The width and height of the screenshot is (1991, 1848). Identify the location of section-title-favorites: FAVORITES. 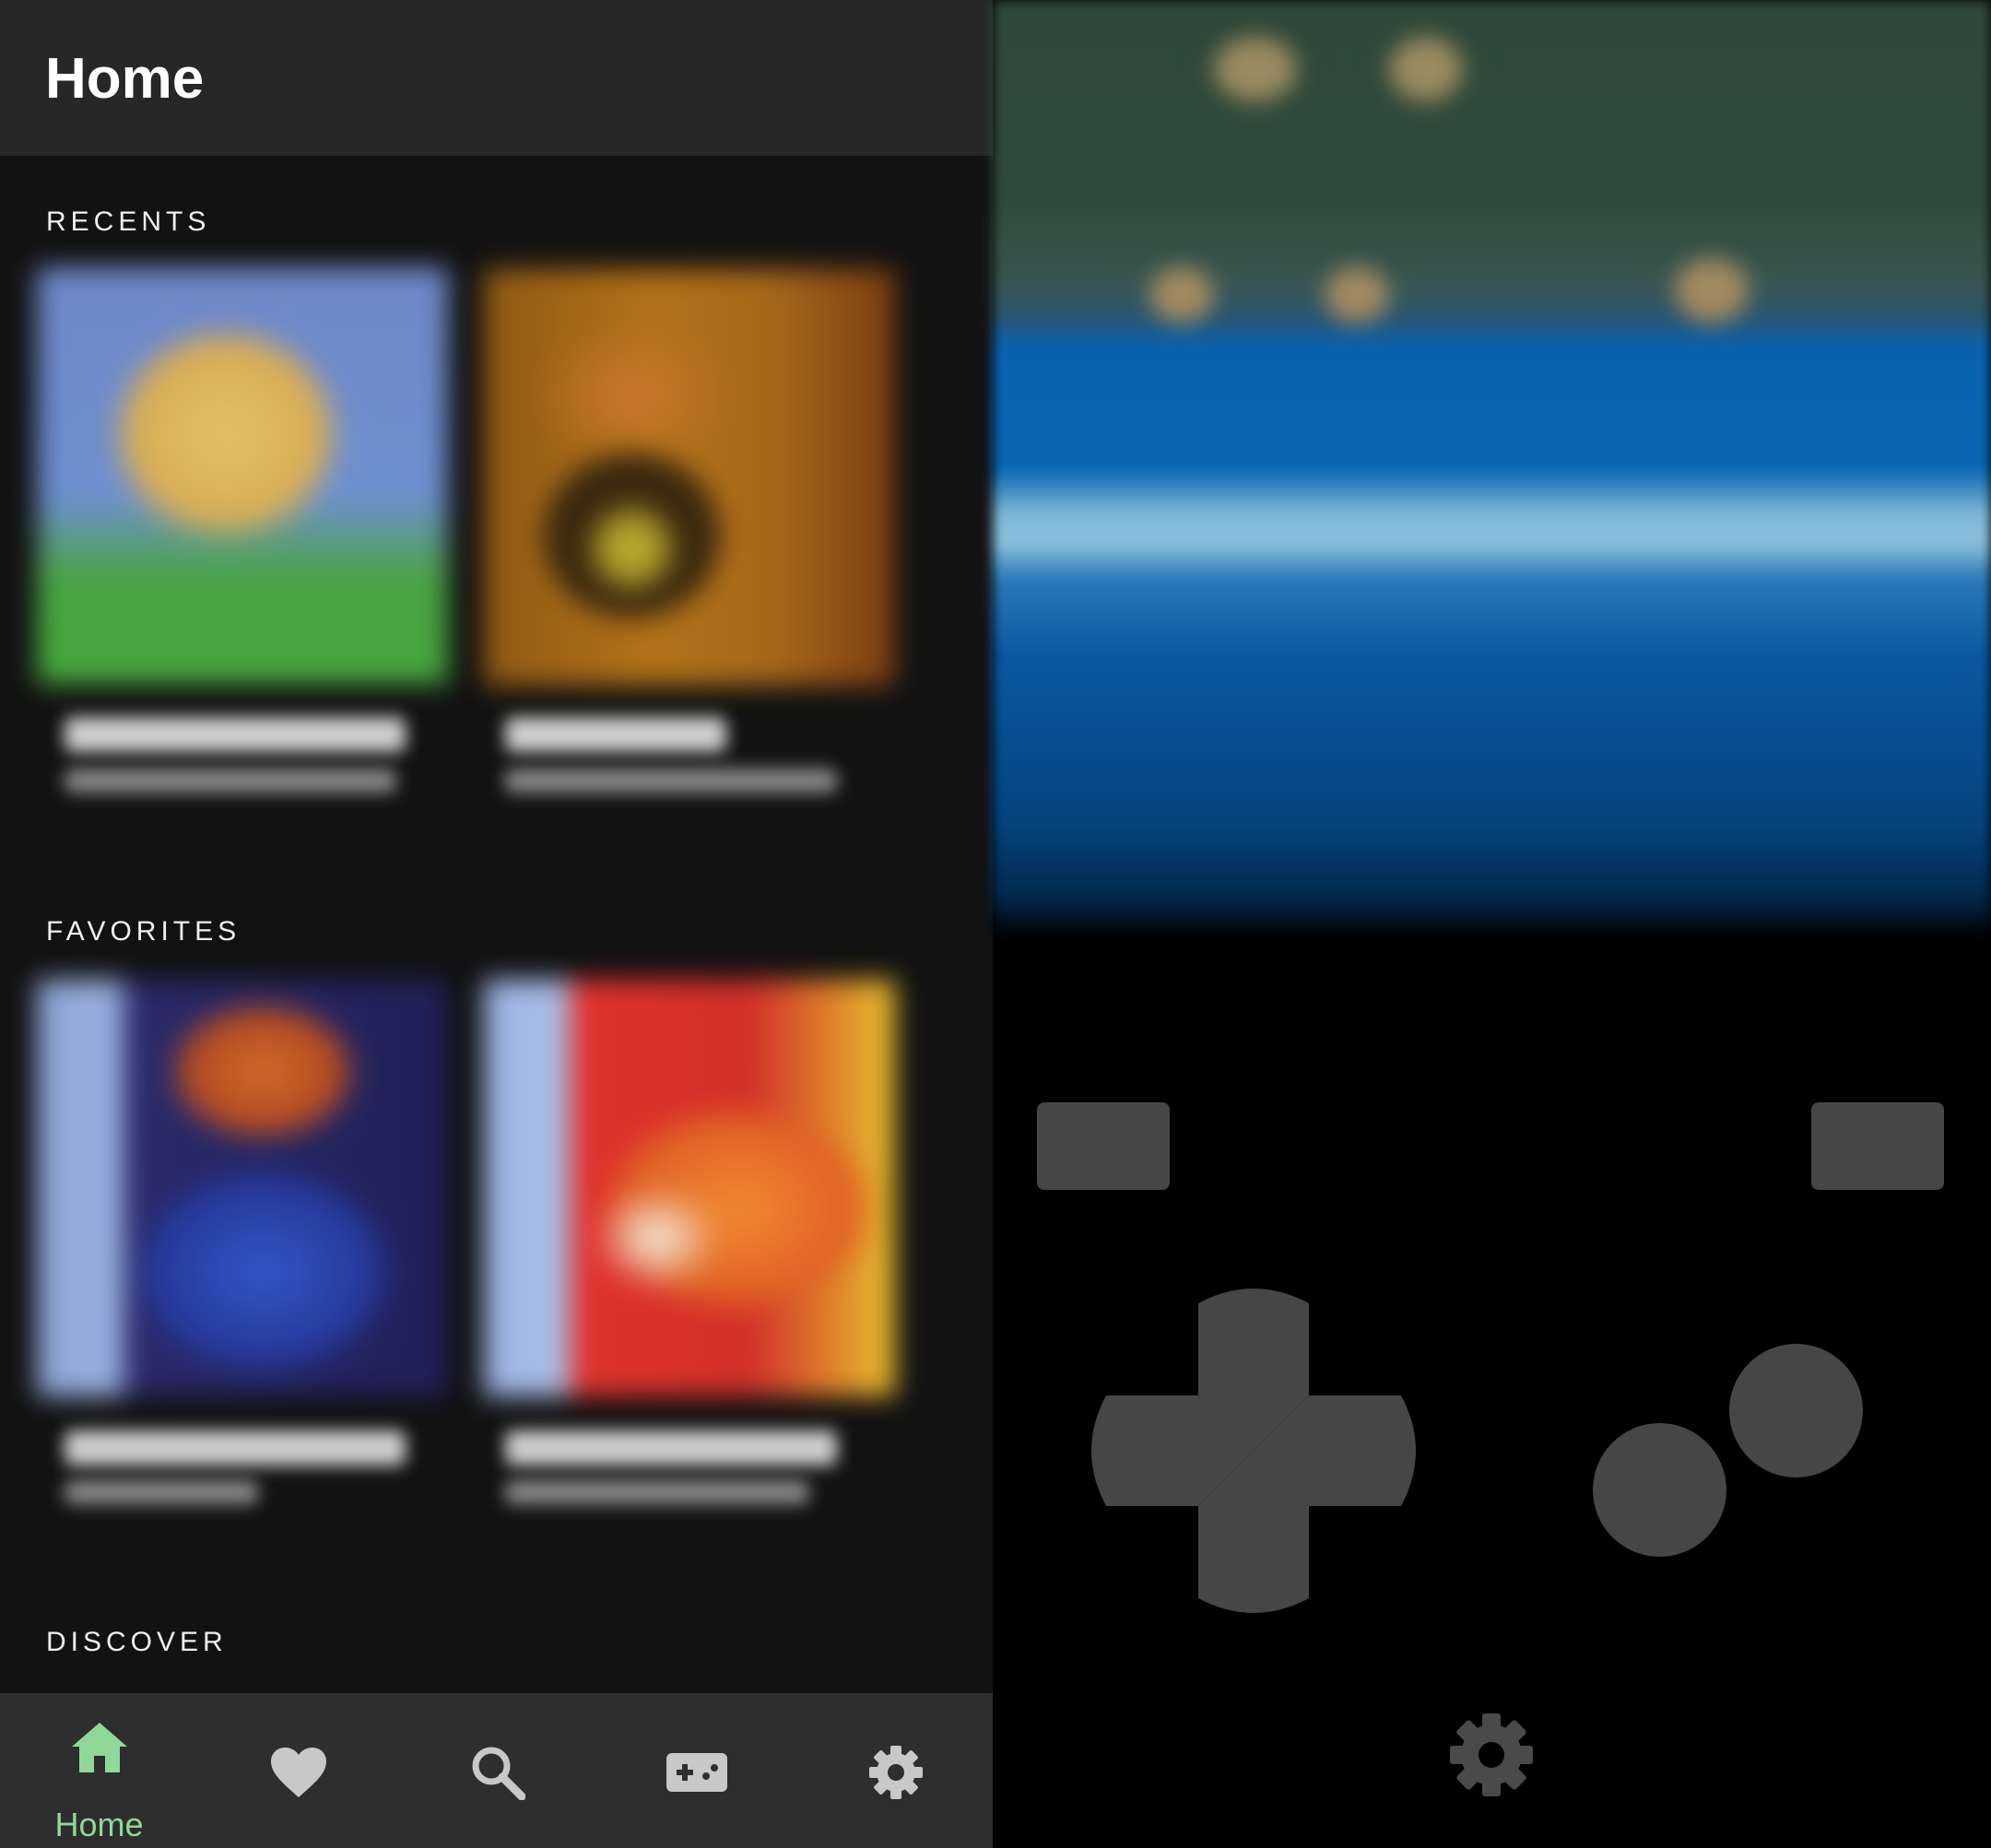
(144, 931).